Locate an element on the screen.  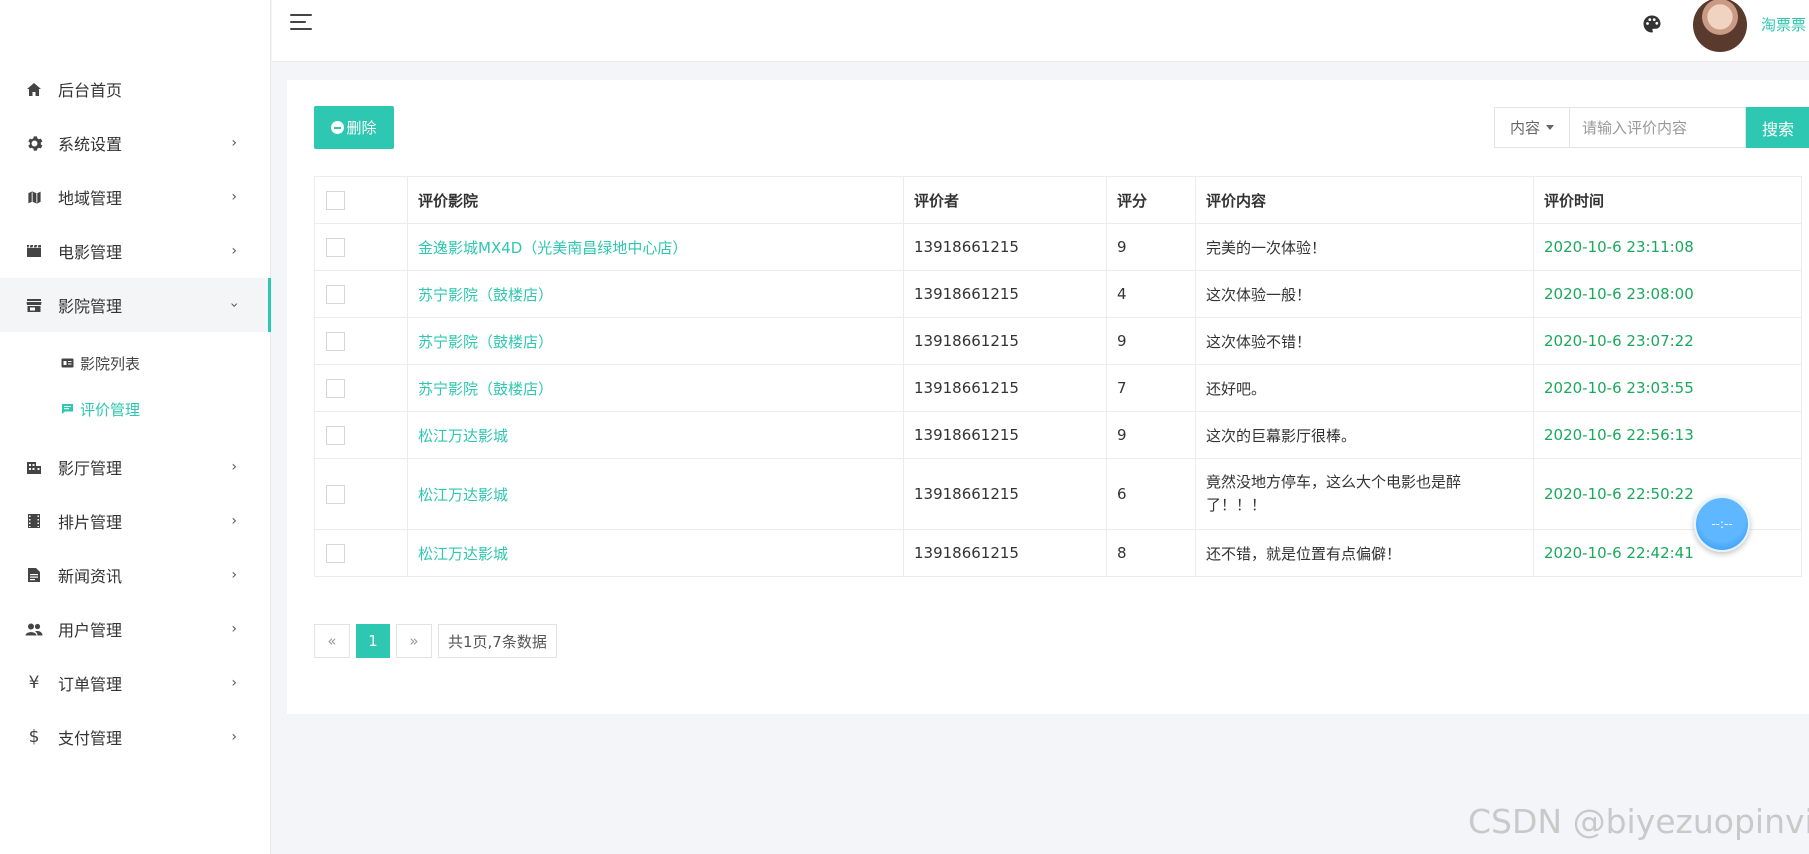
sidebar-item-region: 地域管理 › is located at coordinates (135, 197).